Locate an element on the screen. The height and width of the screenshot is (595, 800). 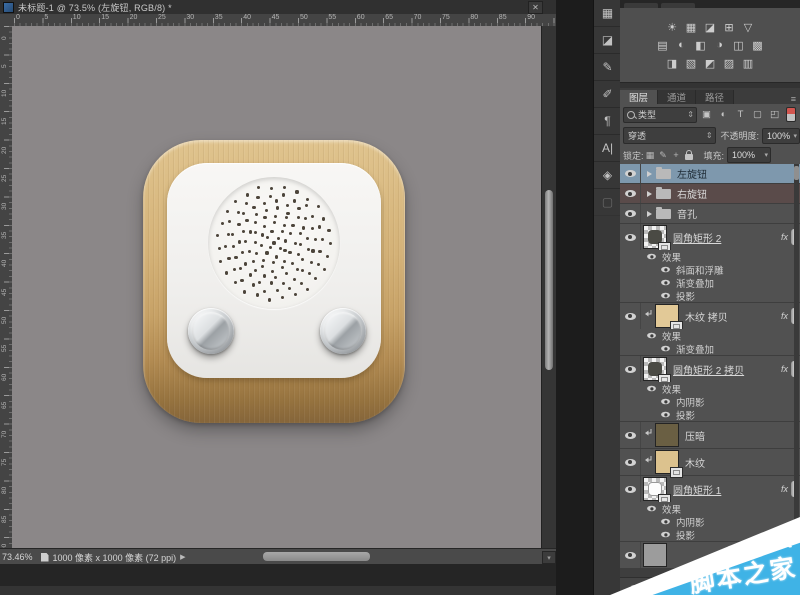
filter-shape-layers-icon: ▢ is located at coordinates (757, 115).